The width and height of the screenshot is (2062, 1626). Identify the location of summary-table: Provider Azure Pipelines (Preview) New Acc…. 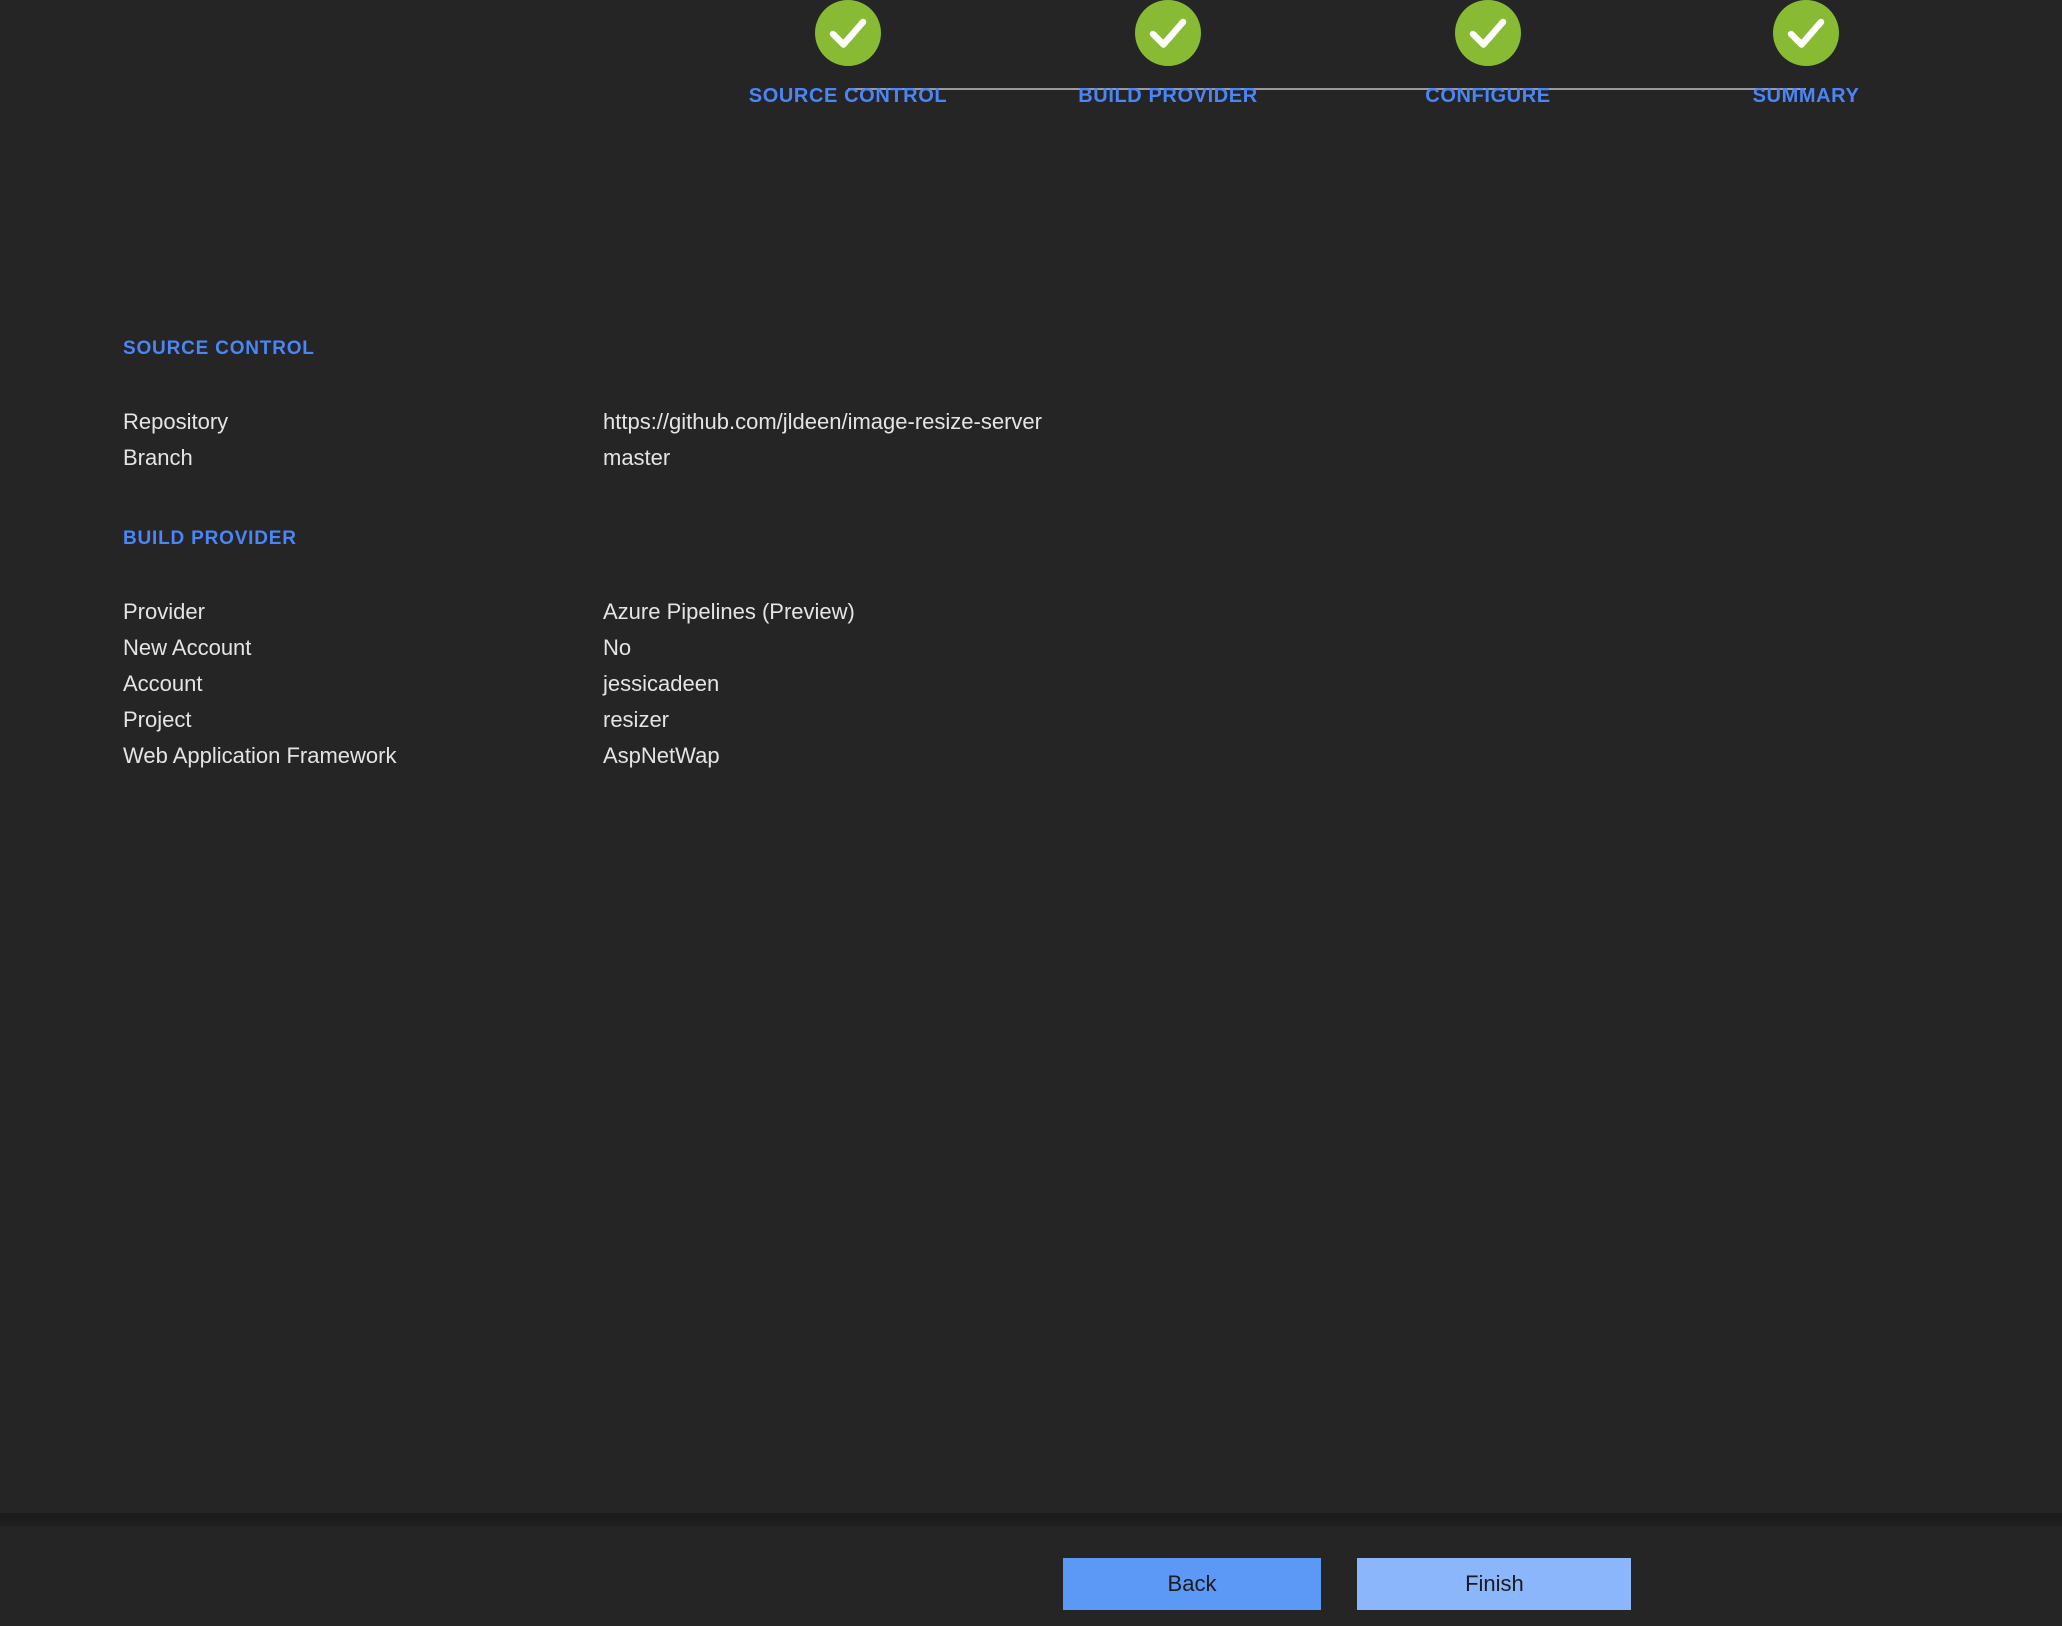
(823, 684).